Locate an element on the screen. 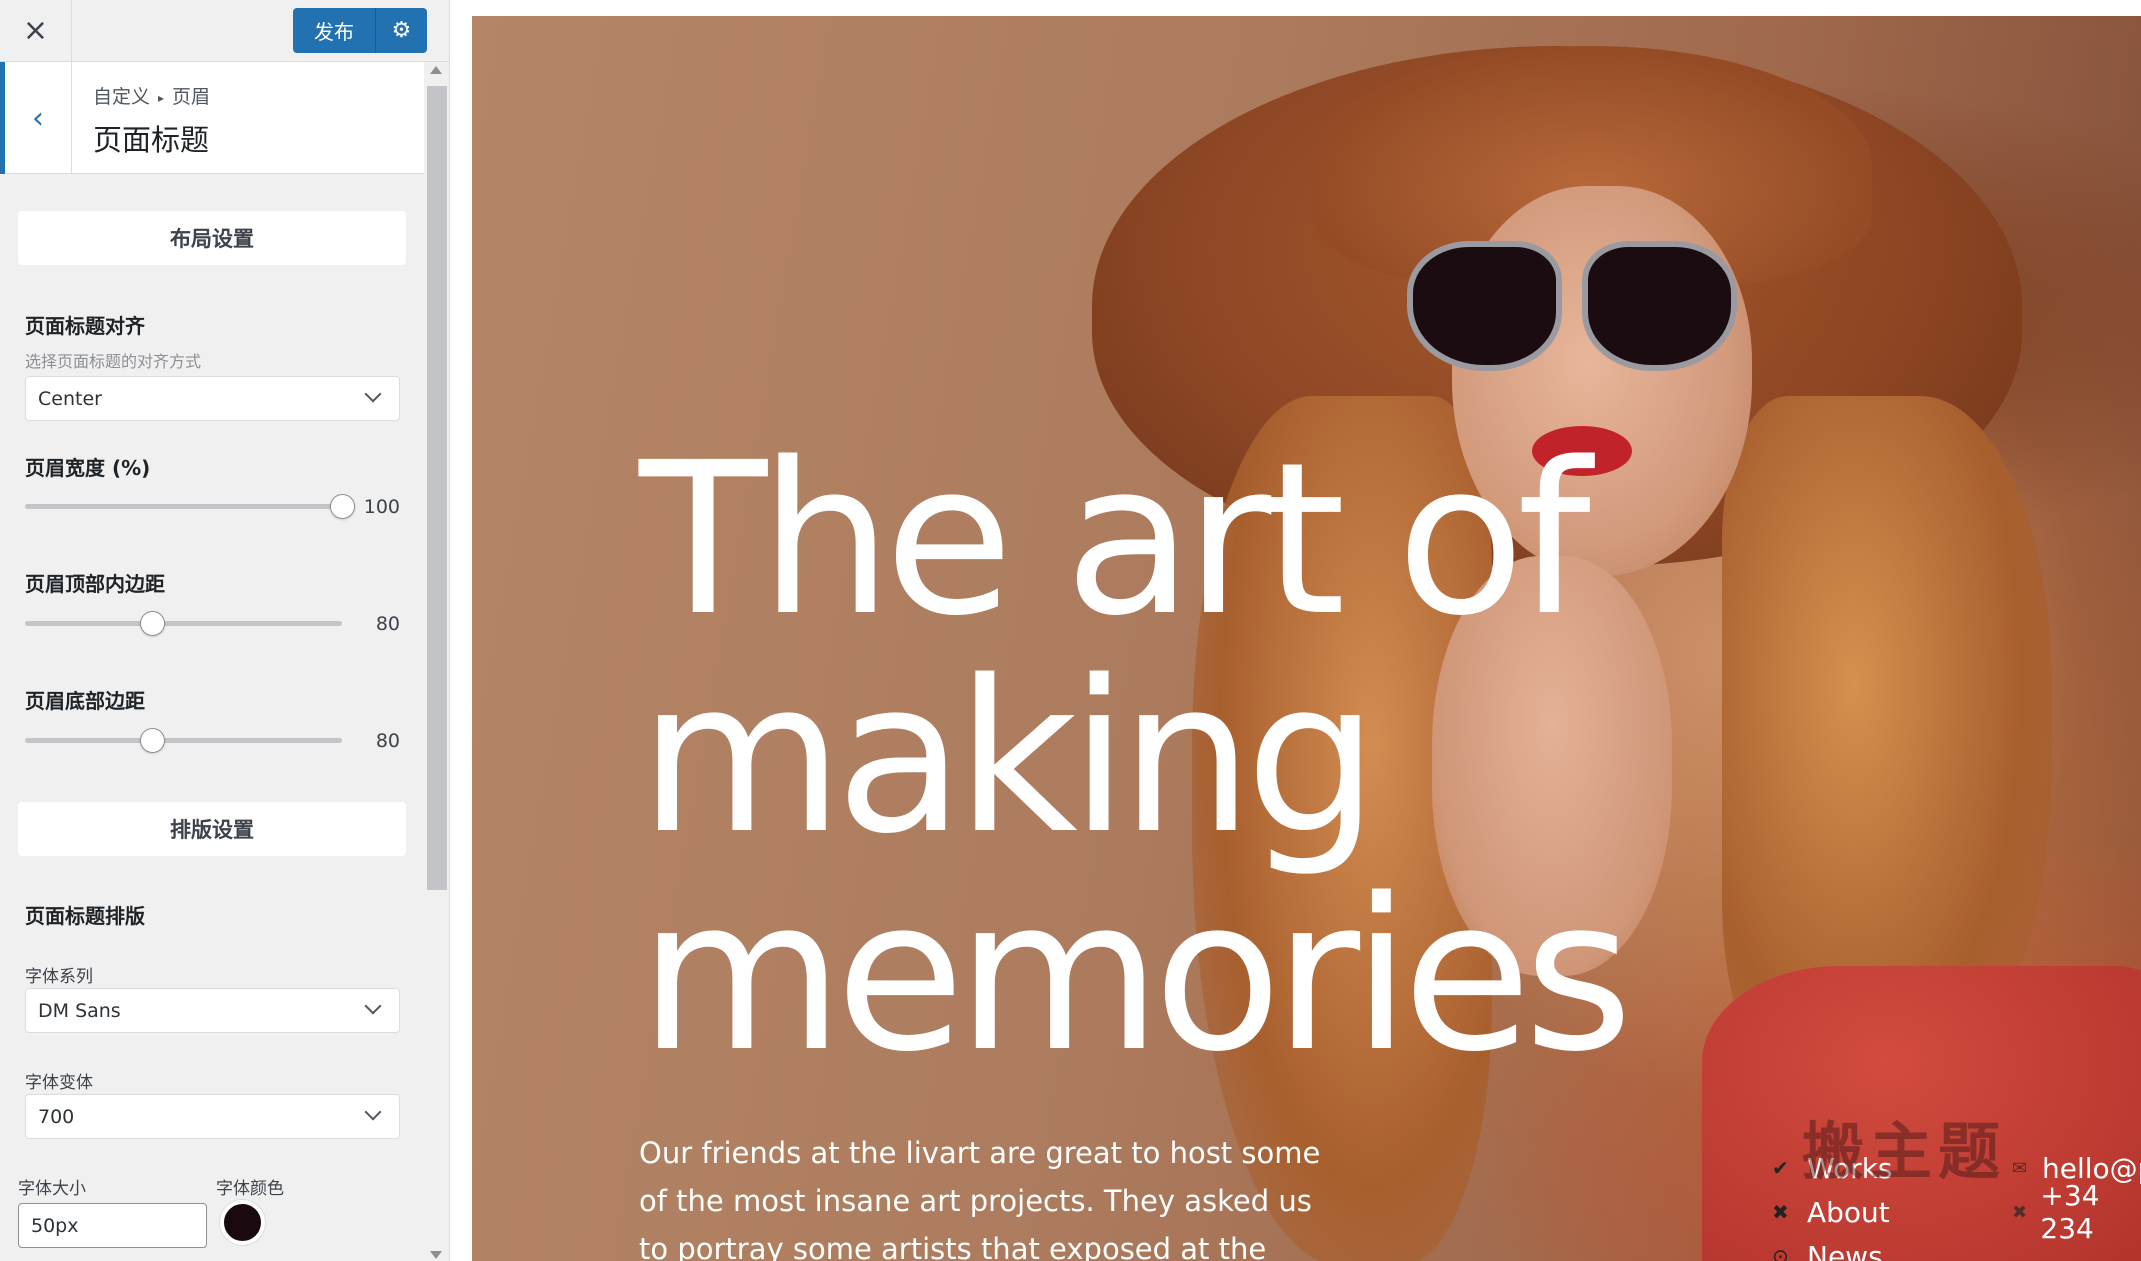 This screenshot has height=1261, width=2141. section-header: ‹ 自定义 ▸ 页眉 页面标题 is located at coordinates (212, 118).